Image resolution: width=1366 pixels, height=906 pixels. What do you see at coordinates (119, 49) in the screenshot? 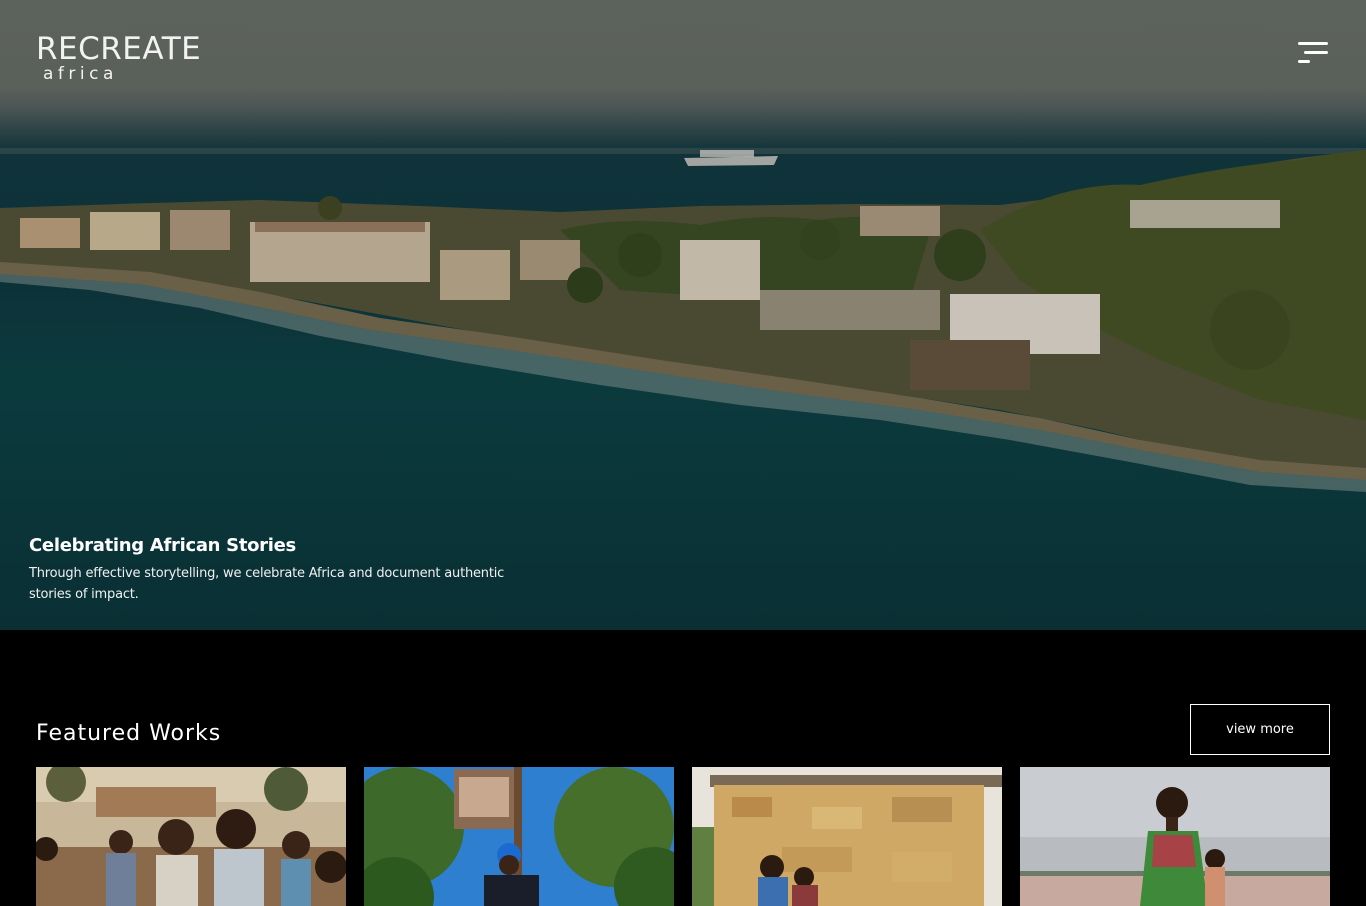
I see `logo-wordmark: RECREATE` at bounding box center [119, 49].